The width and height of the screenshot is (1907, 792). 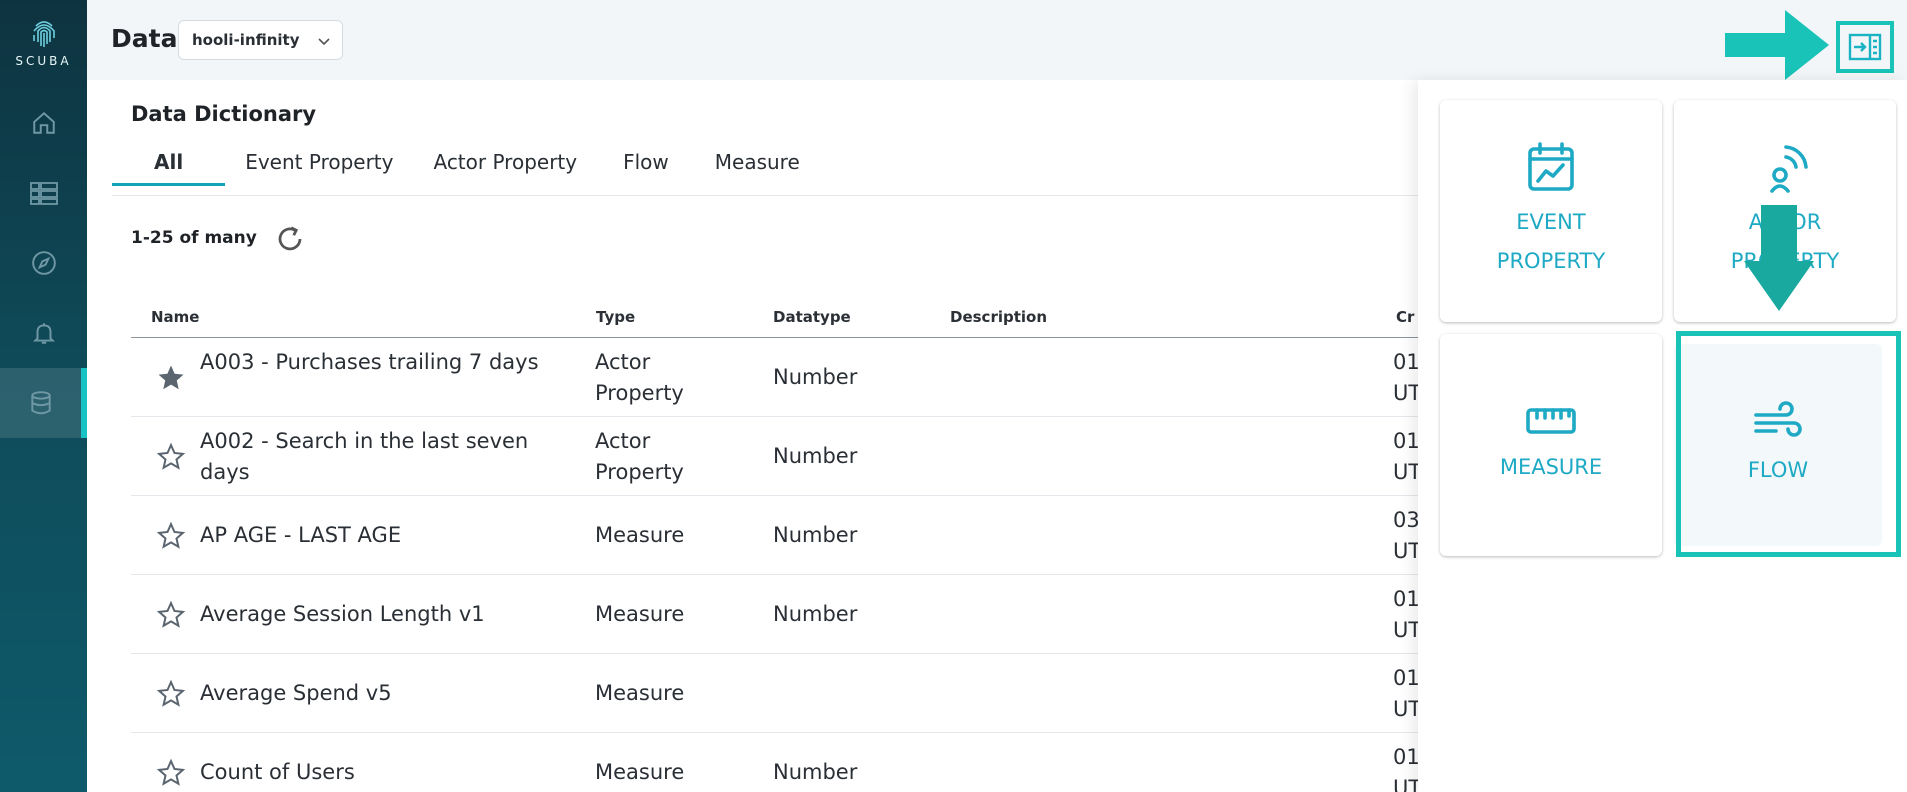 What do you see at coordinates (390, 693) in the screenshot?
I see `row-name: Average Spend v5` at bounding box center [390, 693].